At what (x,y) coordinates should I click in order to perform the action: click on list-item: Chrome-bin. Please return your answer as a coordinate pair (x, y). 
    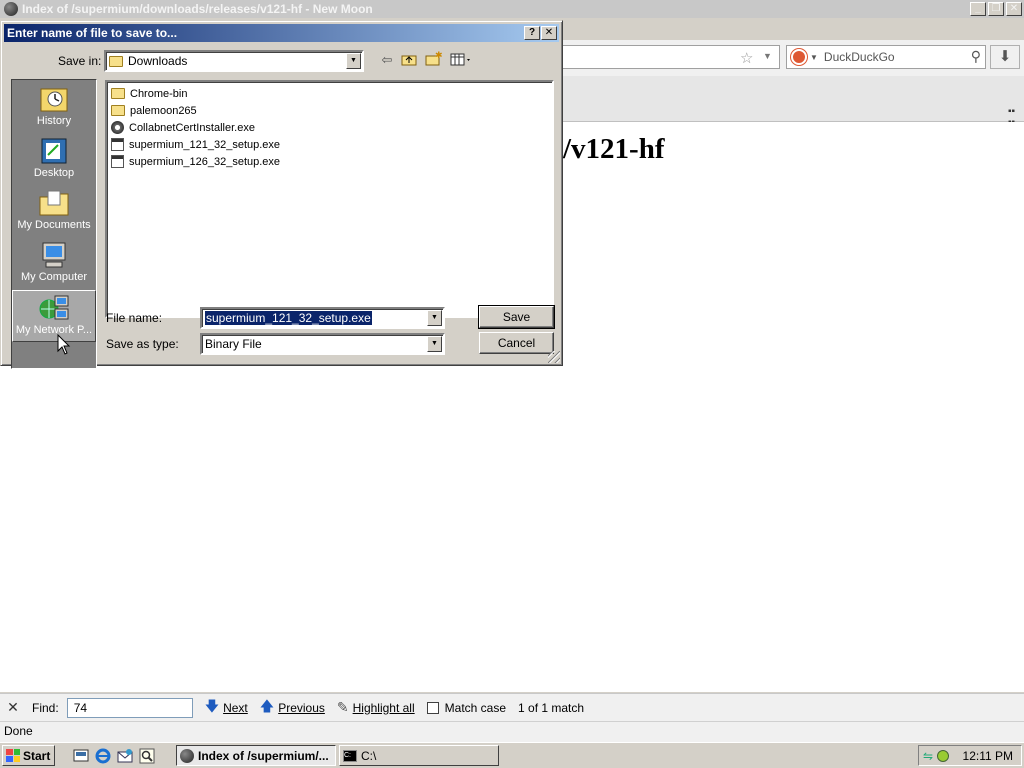
    Looking at the image, I should click on (329, 93).